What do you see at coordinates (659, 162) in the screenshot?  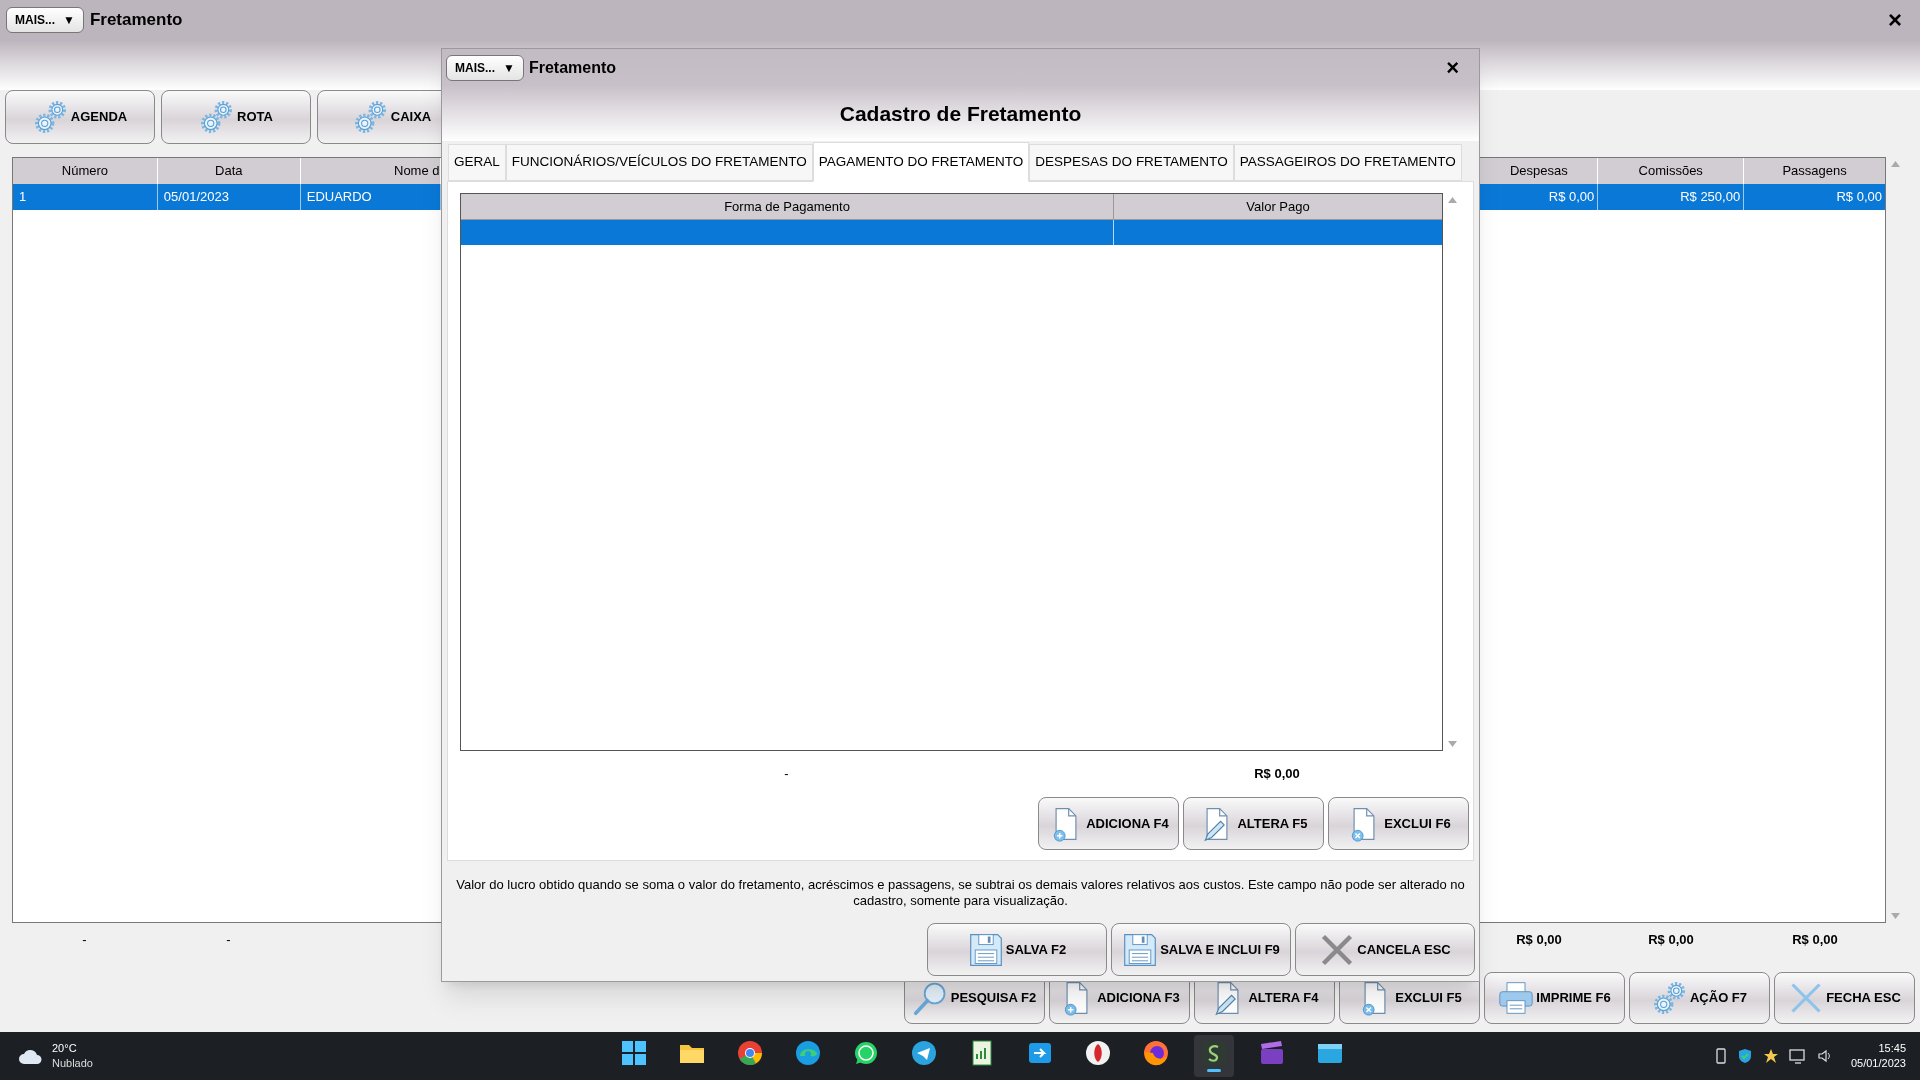 I see `tab: FUNCIONÁRIOS/VEÍCULOS DO FRETAMENTO` at bounding box center [659, 162].